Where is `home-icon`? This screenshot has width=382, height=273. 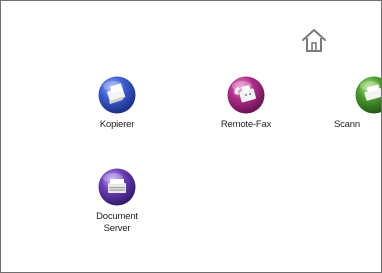
home-icon is located at coordinates (314, 40).